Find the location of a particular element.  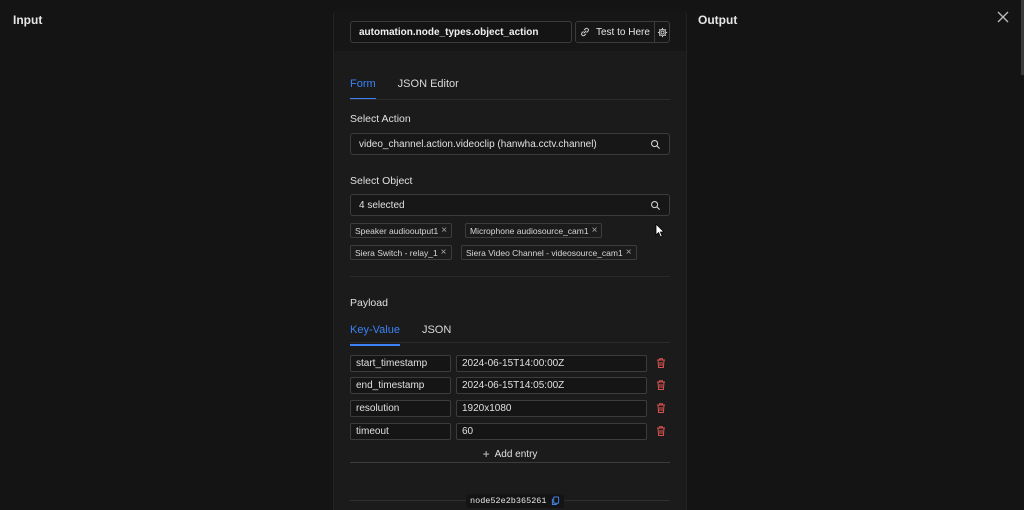

mouse-cursor-icon is located at coordinates (660, 230).